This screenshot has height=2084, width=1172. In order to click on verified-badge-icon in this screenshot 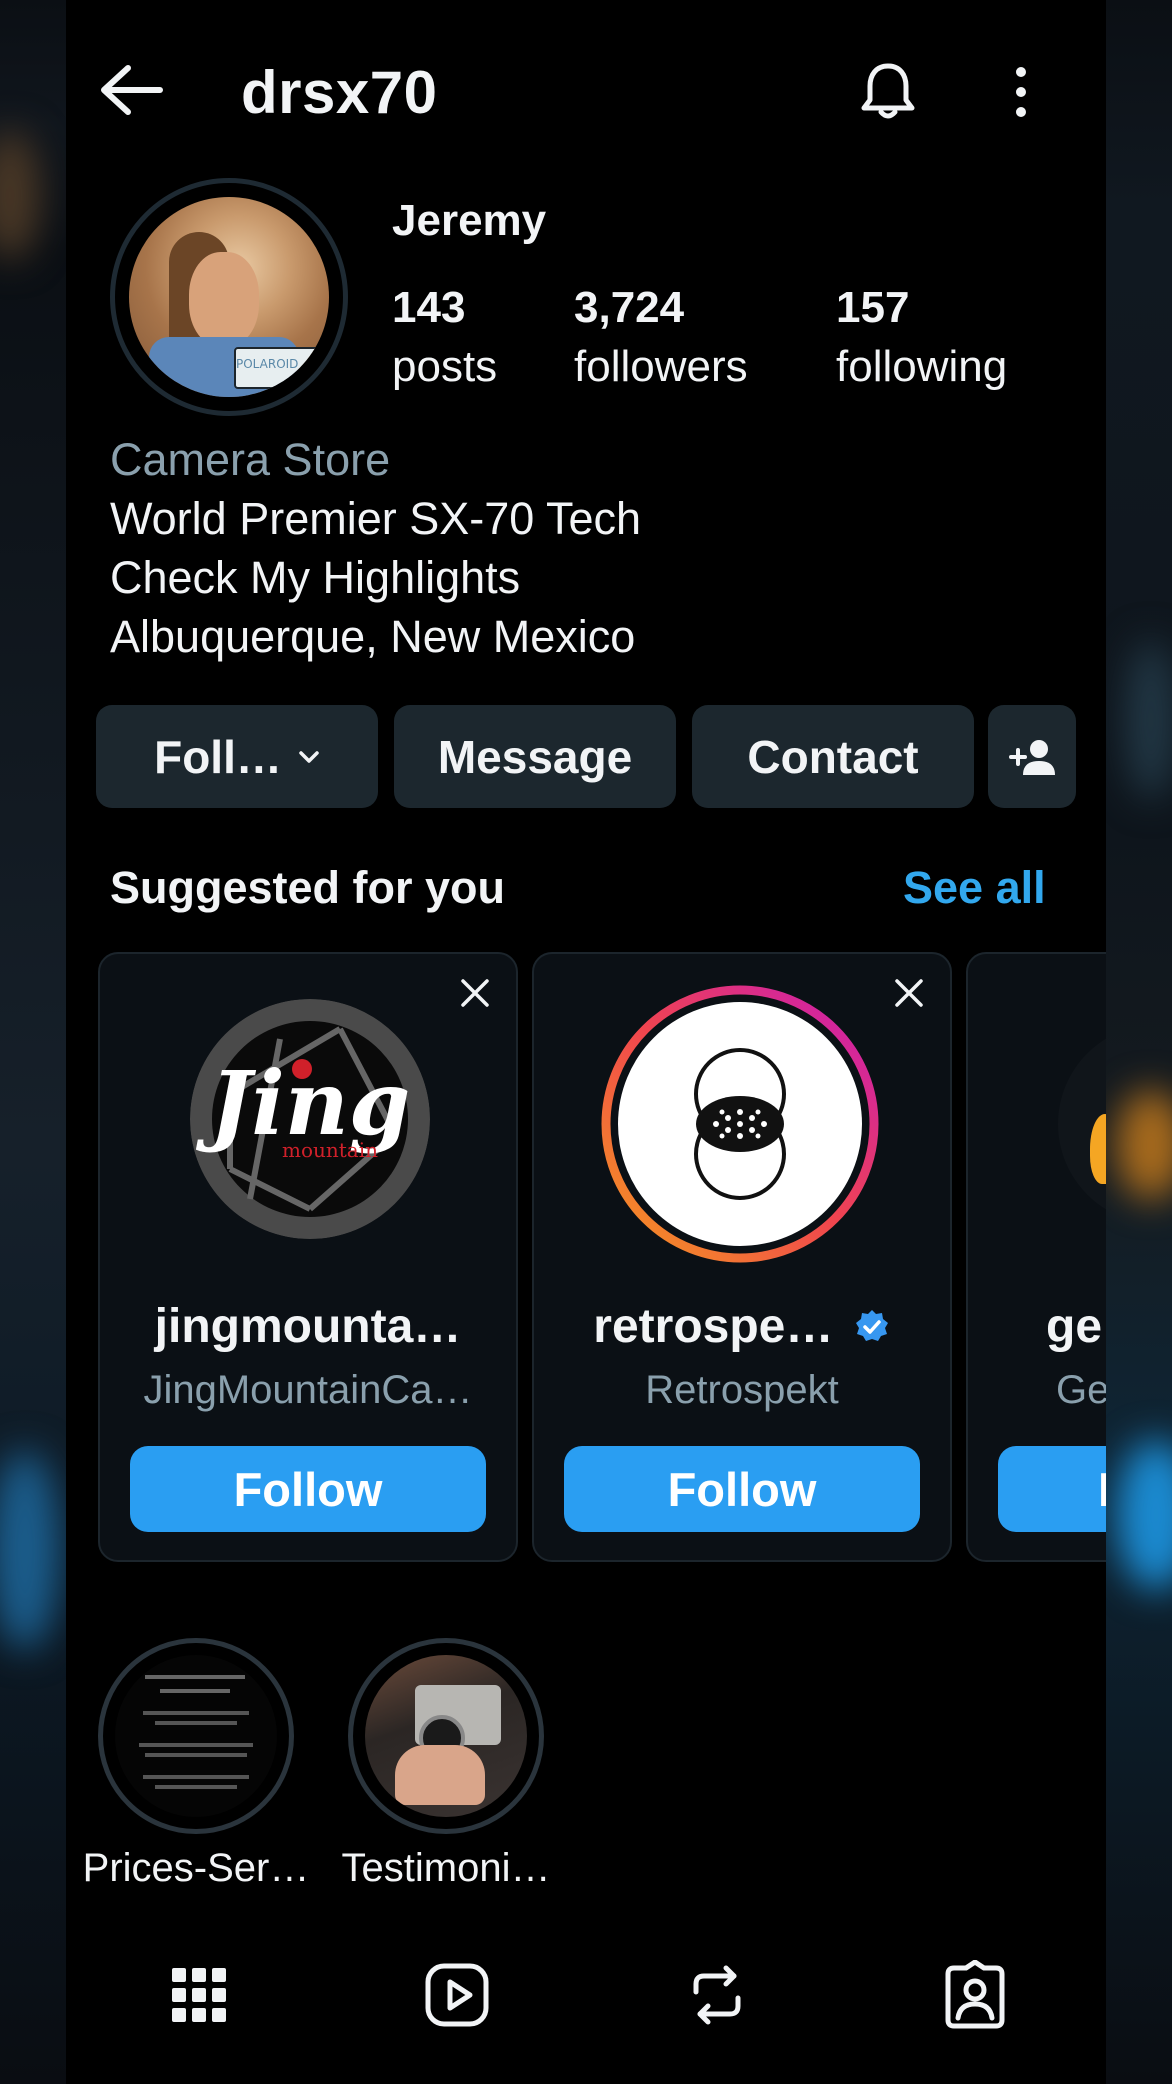, I will do `click(871, 1325)`.